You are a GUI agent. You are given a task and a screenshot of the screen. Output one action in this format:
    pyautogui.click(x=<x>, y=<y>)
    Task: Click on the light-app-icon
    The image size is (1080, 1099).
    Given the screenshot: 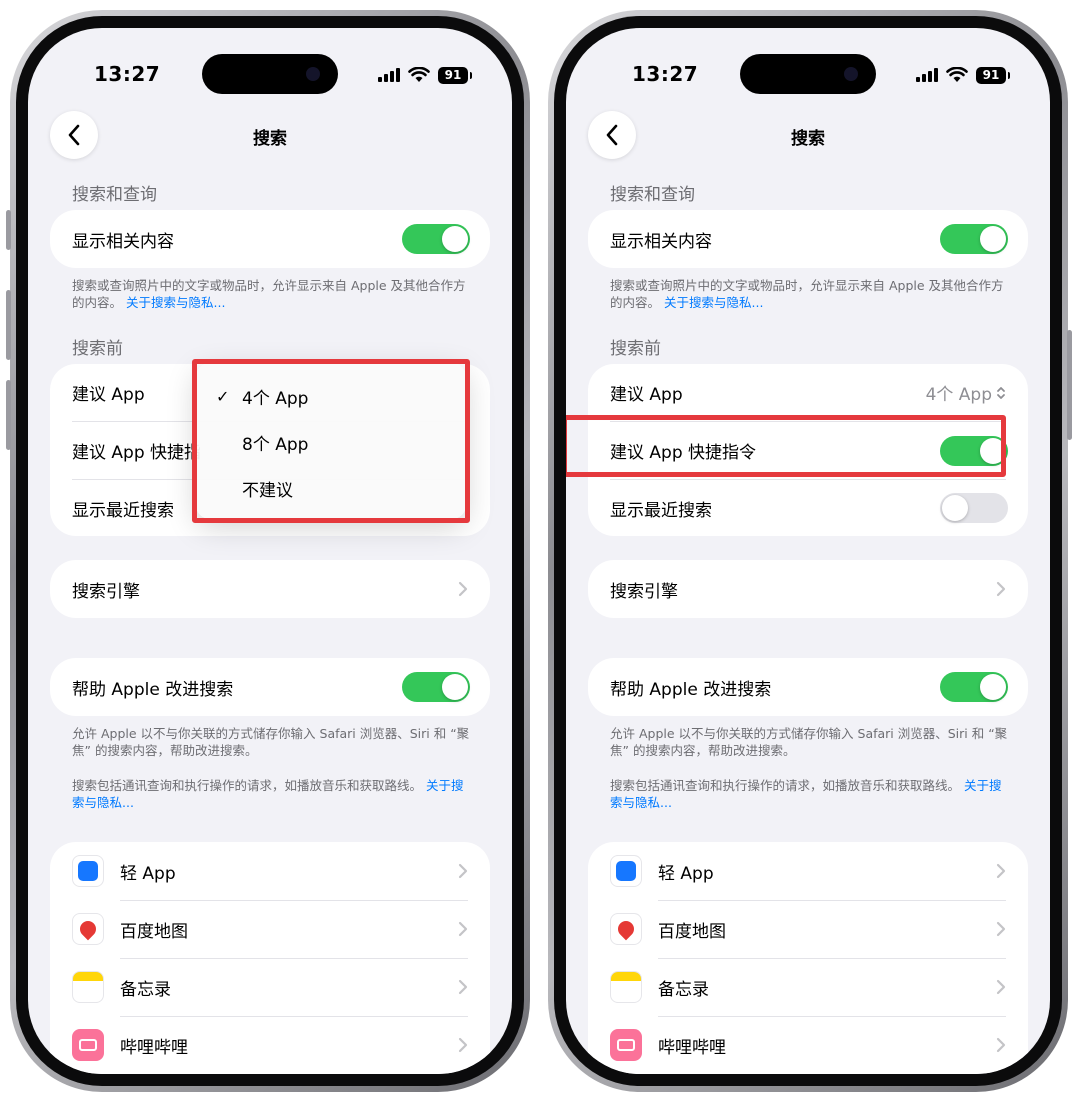 What is the action you would take?
    pyautogui.click(x=626, y=871)
    